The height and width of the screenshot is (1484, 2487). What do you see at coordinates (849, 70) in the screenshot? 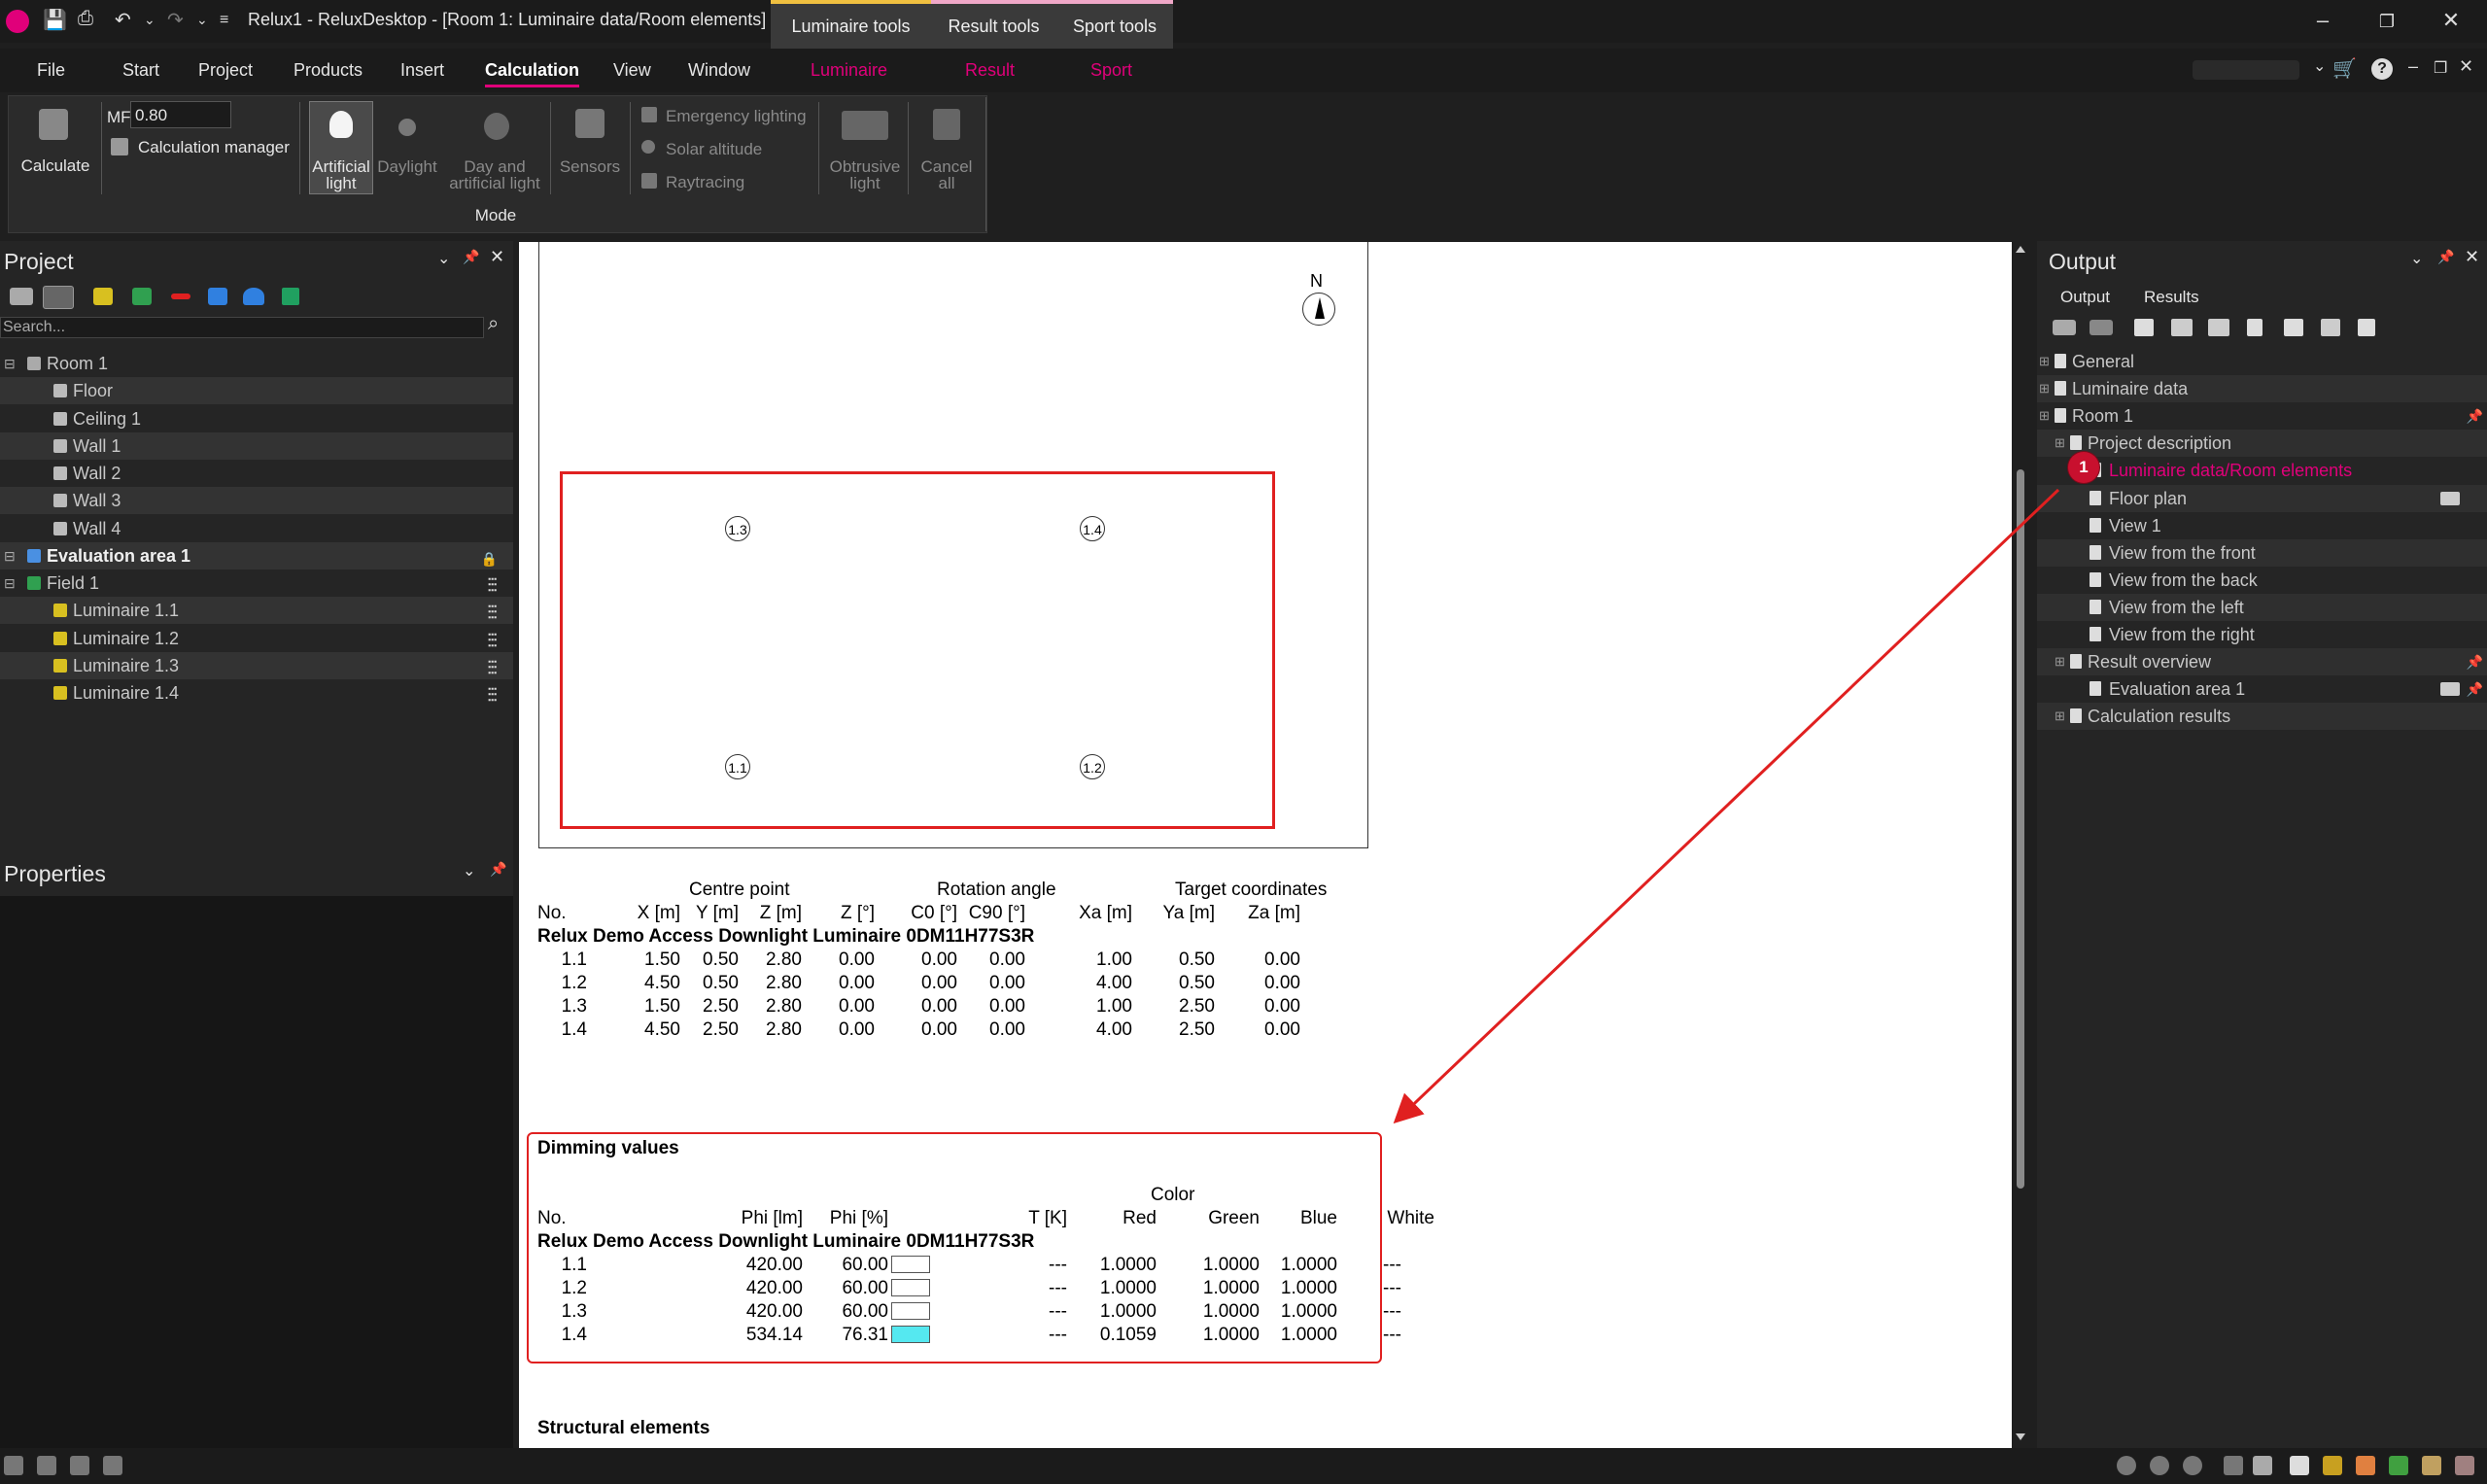
I see `menu-luminaire: Luminaire` at bounding box center [849, 70].